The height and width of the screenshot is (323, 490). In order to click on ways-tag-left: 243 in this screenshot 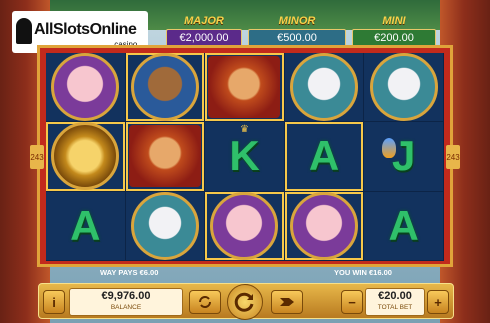, I will do `click(37, 157)`.